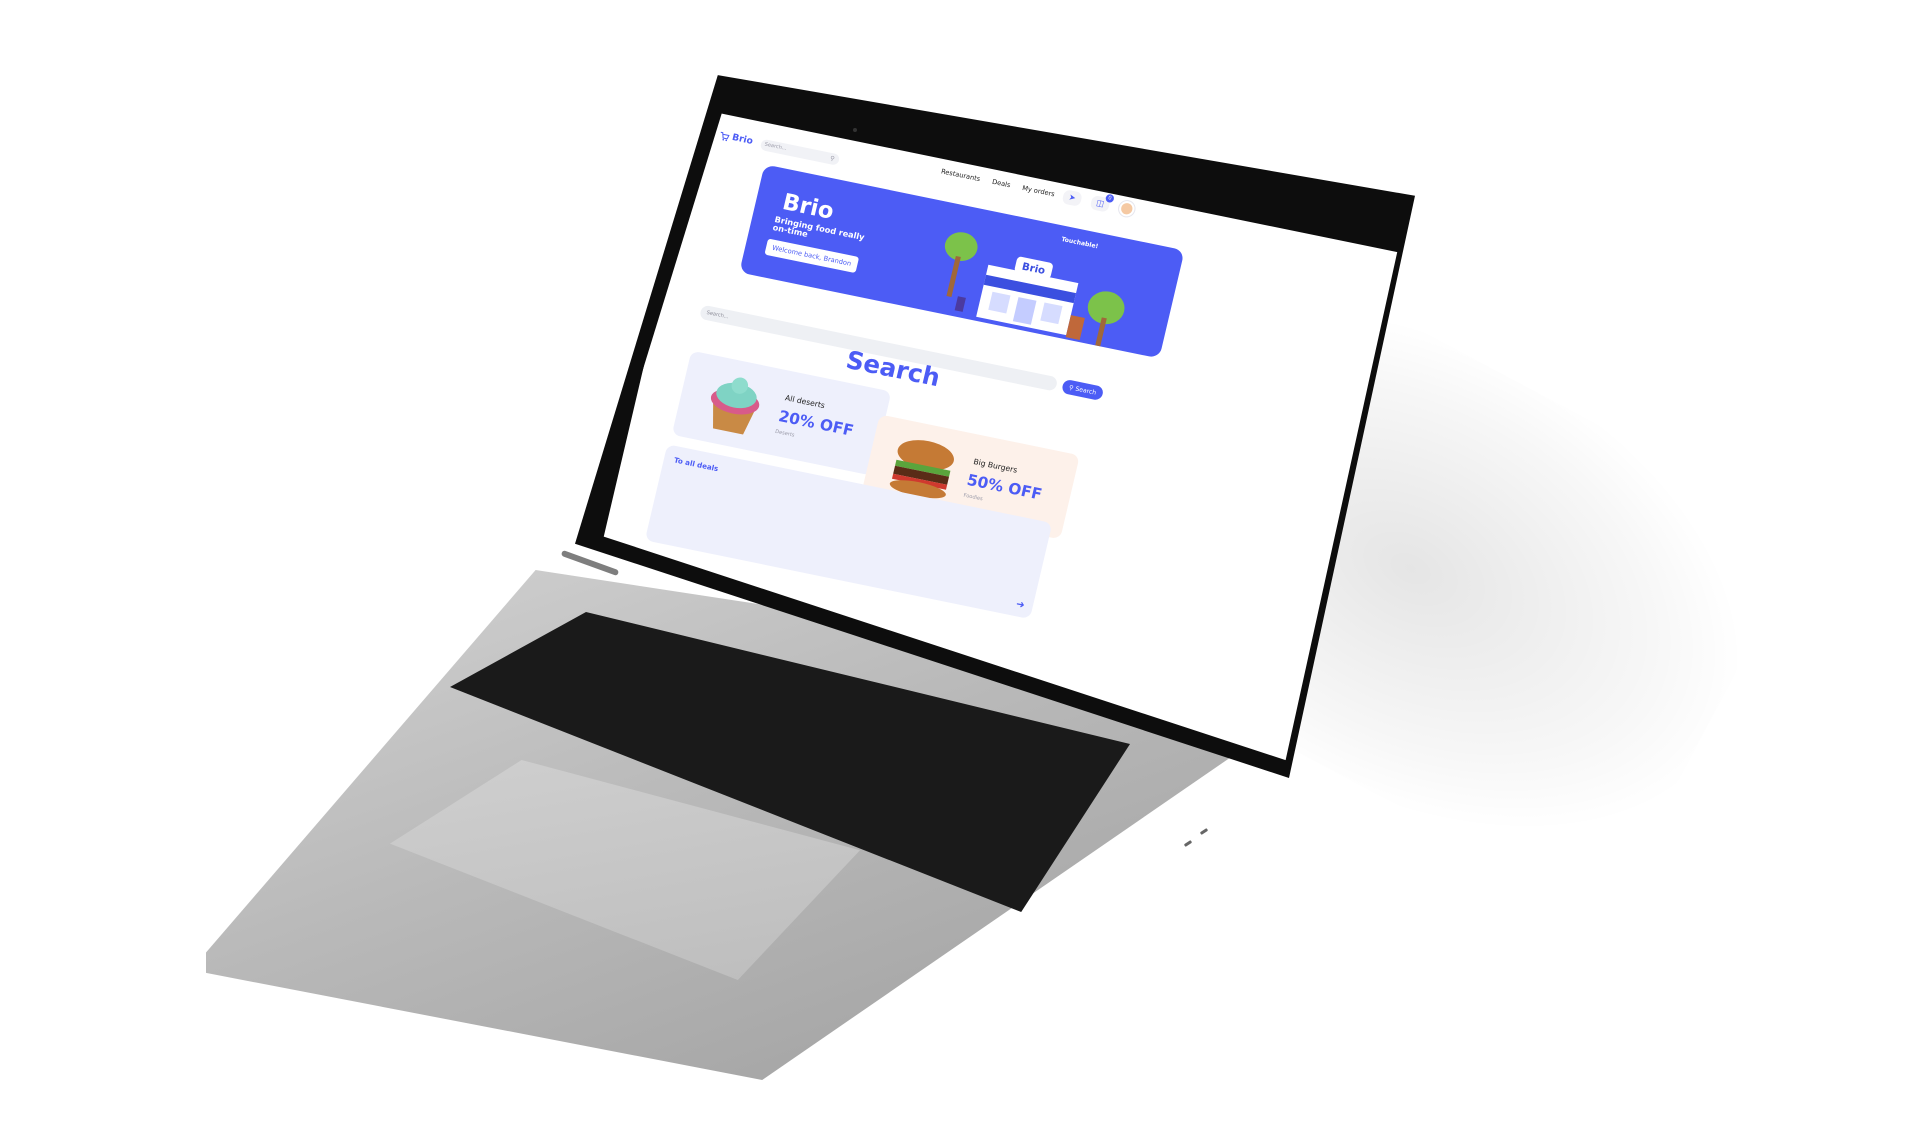  I want to click on search-button: ⚲ Search, so click(1083, 390).